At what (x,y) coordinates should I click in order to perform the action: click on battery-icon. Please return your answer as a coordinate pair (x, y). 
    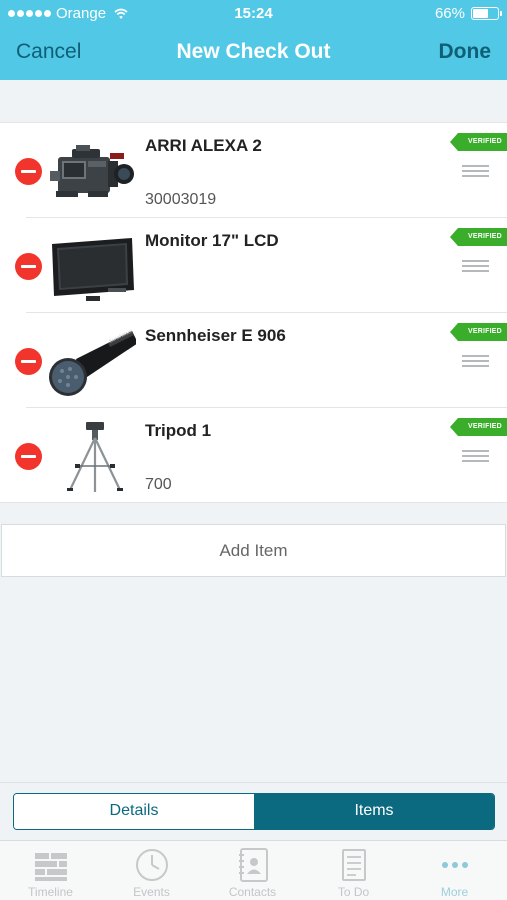
    Looking at the image, I should click on (486, 13).